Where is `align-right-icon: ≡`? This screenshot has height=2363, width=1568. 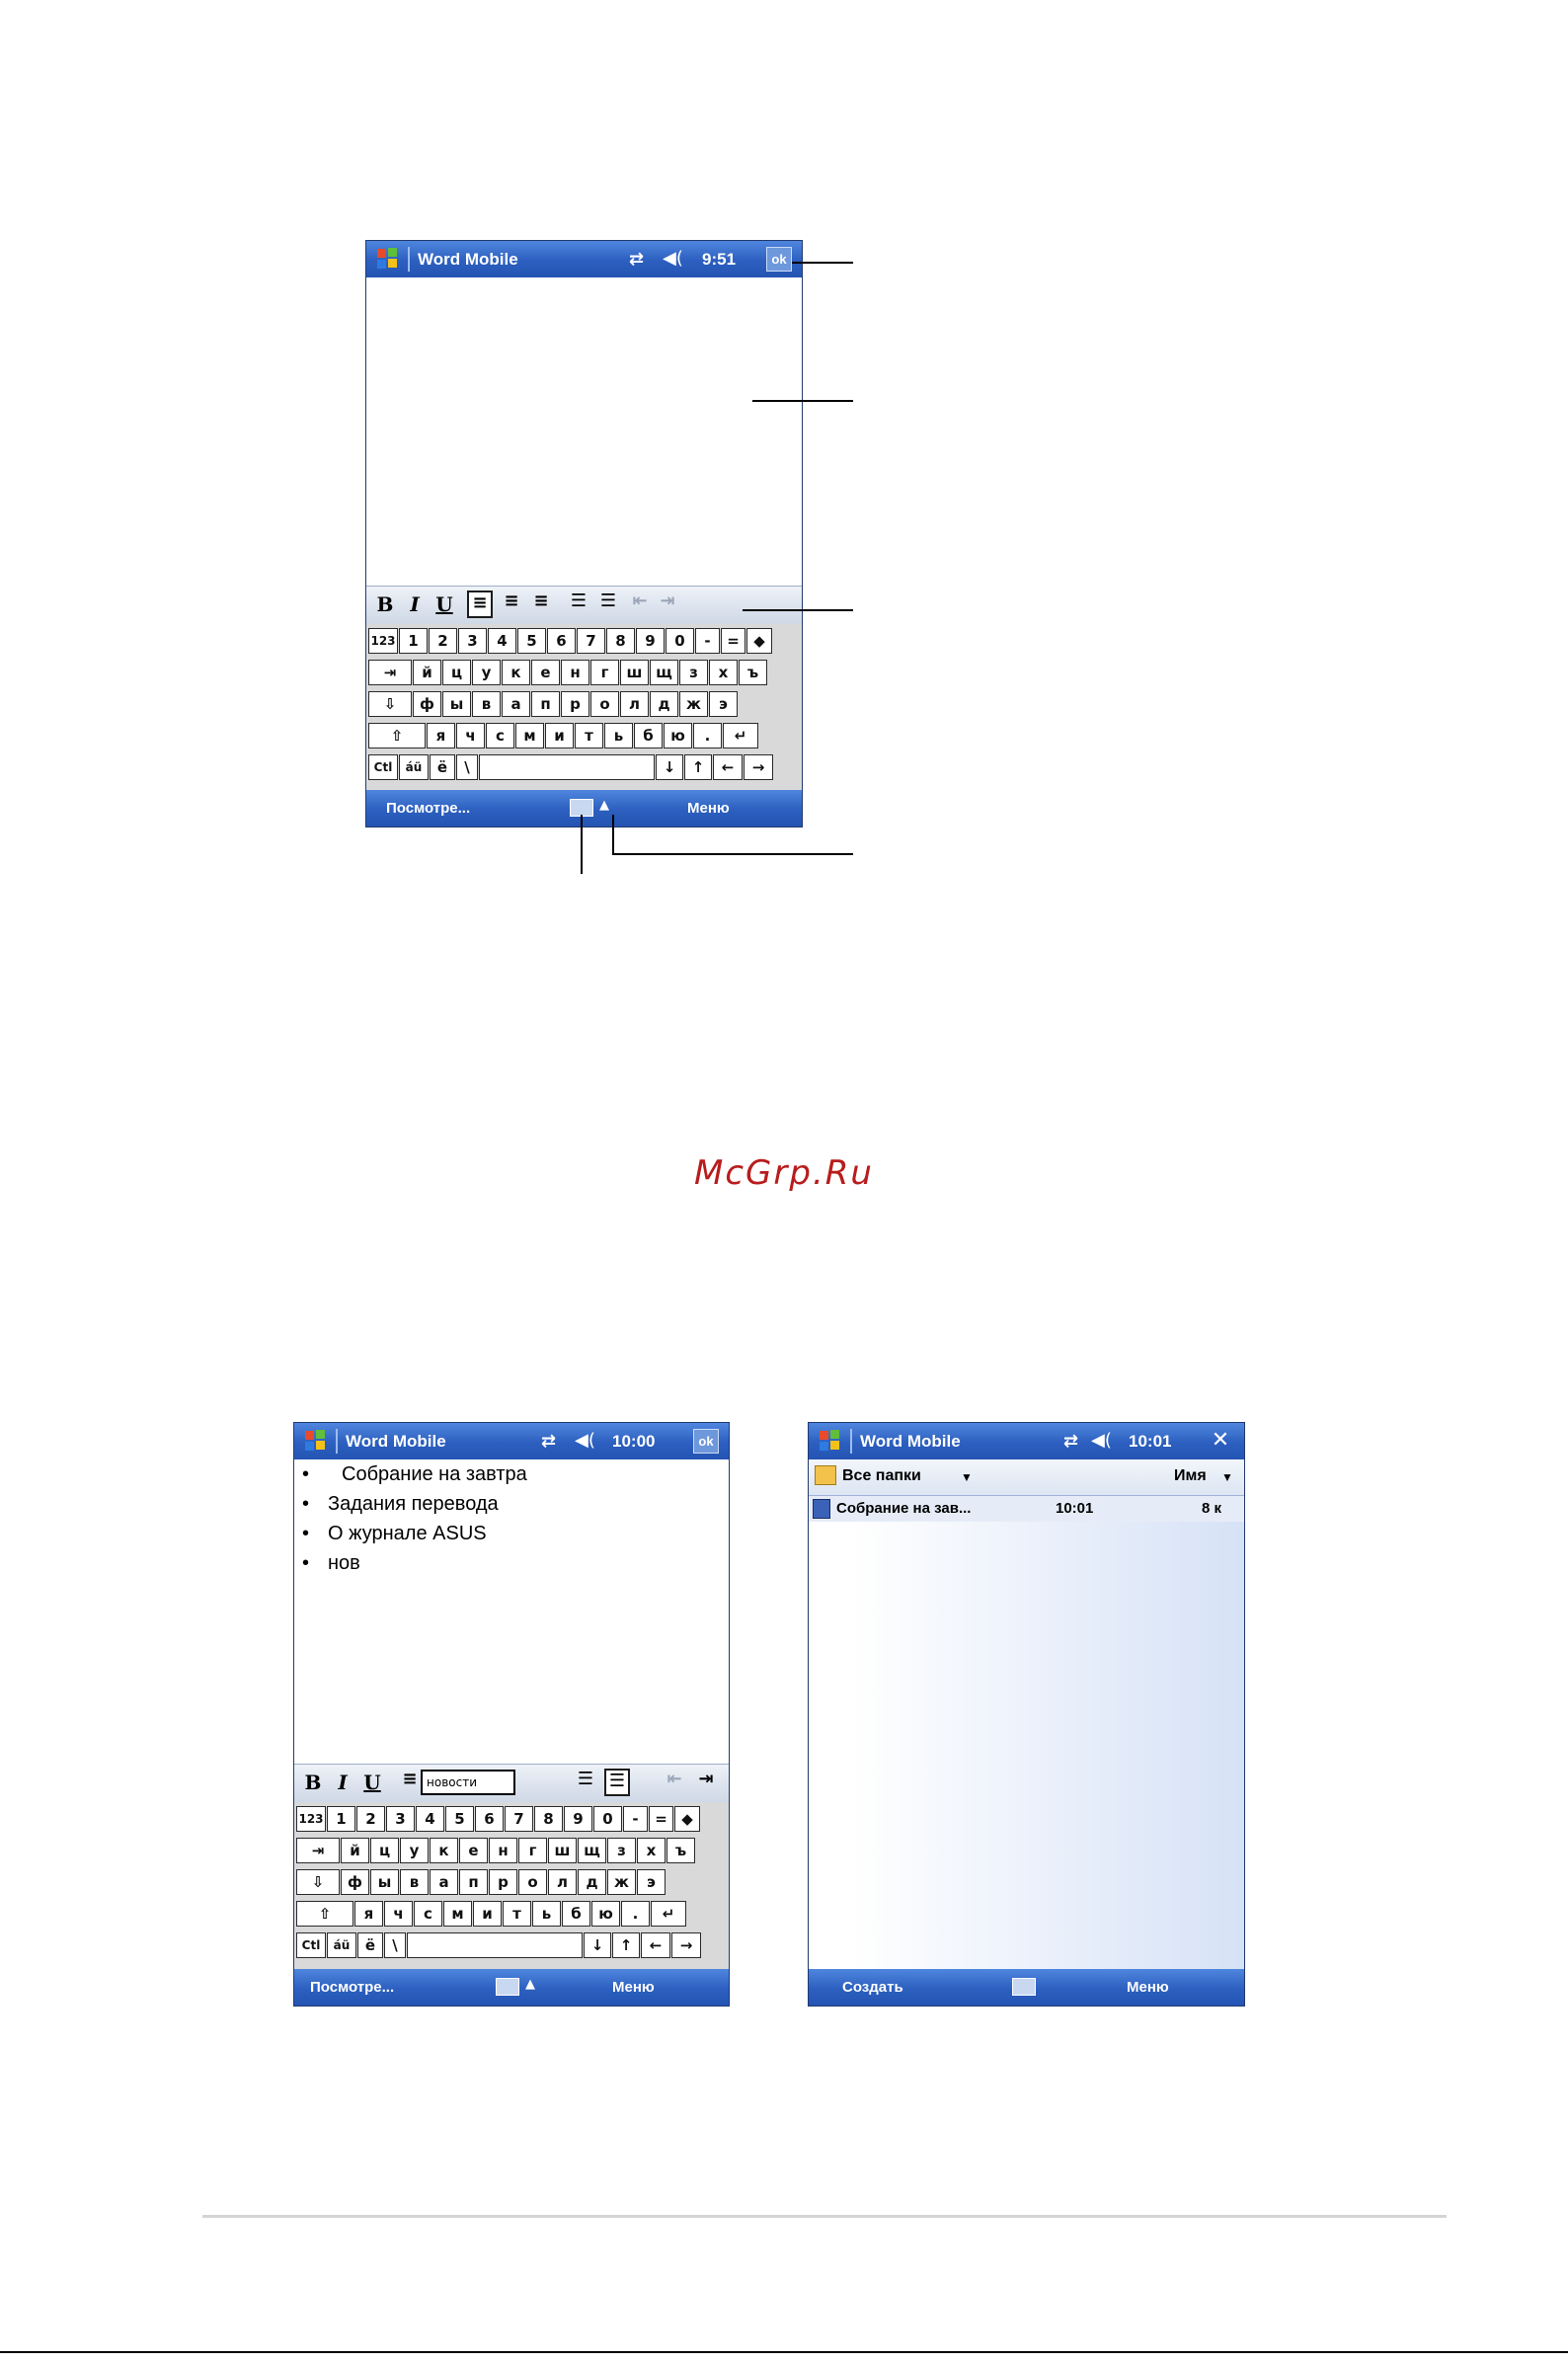 align-right-icon: ≡ is located at coordinates (541, 604).